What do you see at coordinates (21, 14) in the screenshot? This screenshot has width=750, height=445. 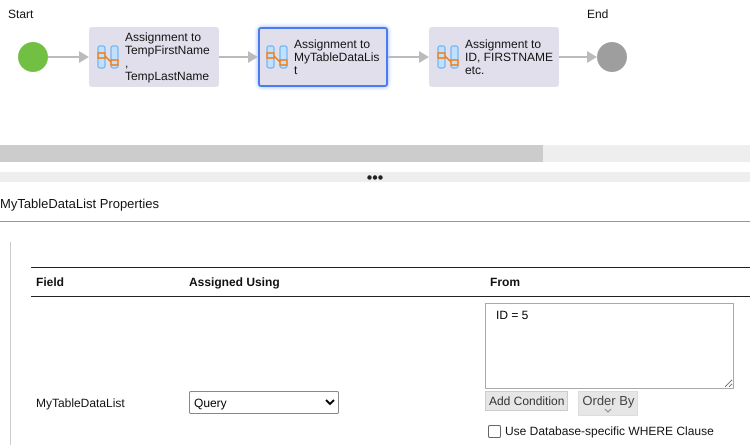 I see `start-label: Start` at bounding box center [21, 14].